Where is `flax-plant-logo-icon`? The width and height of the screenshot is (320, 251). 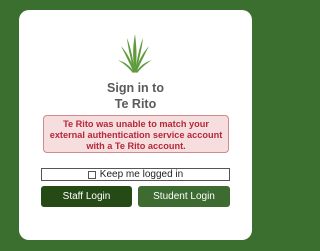 flax-plant-logo-icon is located at coordinates (135, 53).